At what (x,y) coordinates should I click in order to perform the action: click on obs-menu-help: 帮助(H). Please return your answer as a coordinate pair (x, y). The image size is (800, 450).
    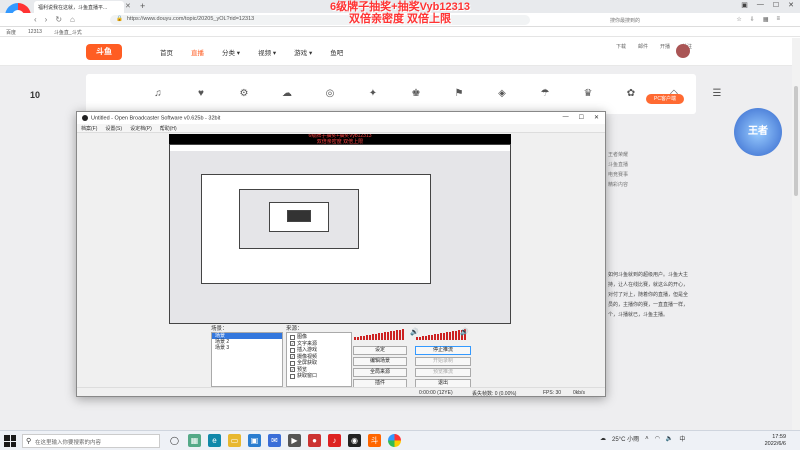
    Looking at the image, I should click on (168, 128).